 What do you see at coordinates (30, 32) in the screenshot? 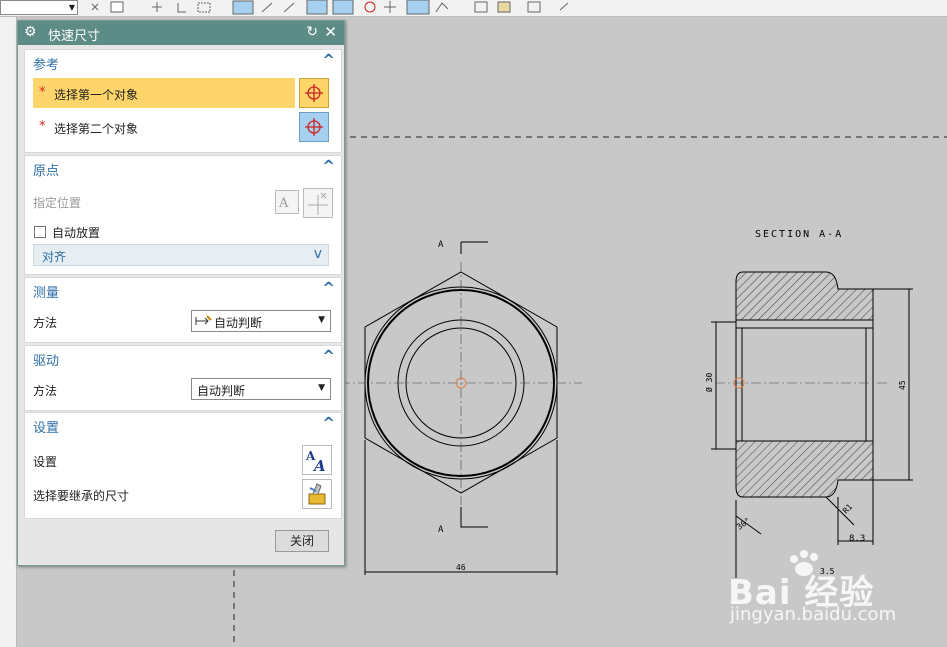
I see `gear-icon: ⚙` at bounding box center [30, 32].